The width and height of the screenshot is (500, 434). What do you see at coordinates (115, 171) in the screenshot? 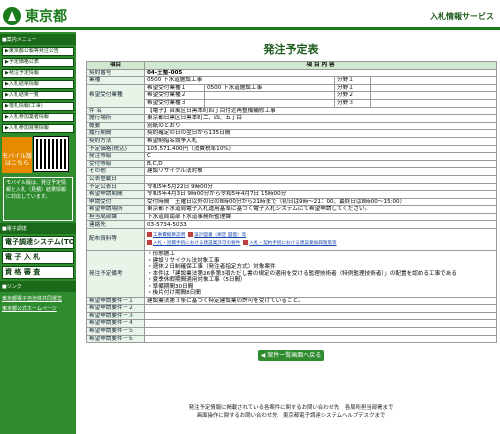
I see `row-label: その他` at bounding box center [115, 171].